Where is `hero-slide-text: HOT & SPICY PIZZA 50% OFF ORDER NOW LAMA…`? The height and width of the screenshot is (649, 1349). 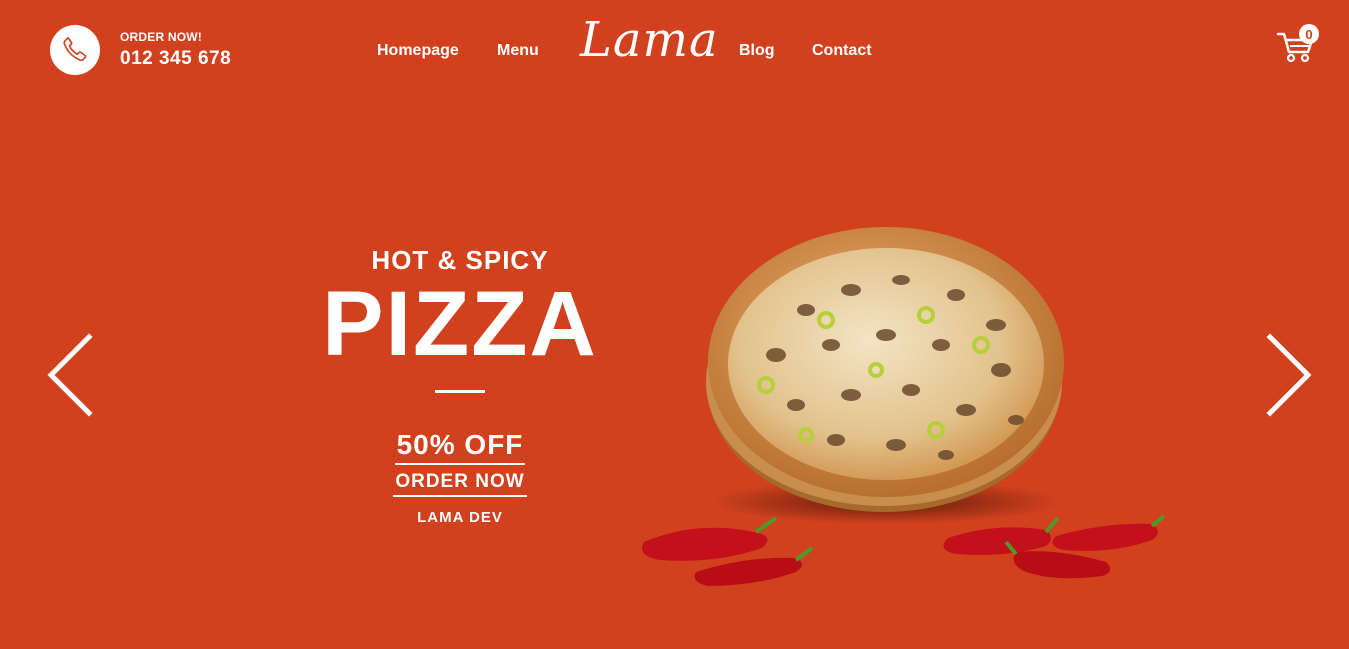
hero-slide-text: HOT & SPICY PIZZA 50% OFF ORDER NOW LAMA… is located at coordinates (460, 385).